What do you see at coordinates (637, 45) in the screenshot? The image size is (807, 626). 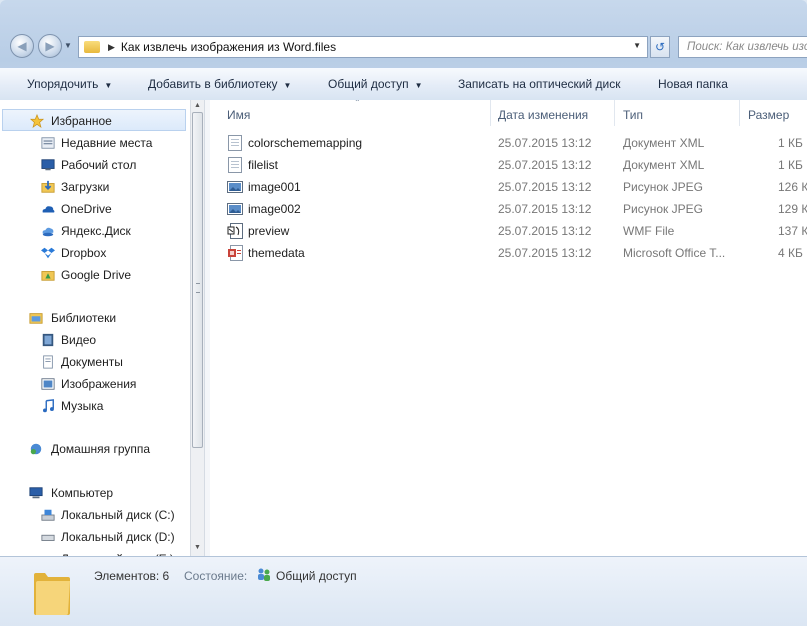 I see `address-dropdown-icon: ▼` at bounding box center [637, 45].